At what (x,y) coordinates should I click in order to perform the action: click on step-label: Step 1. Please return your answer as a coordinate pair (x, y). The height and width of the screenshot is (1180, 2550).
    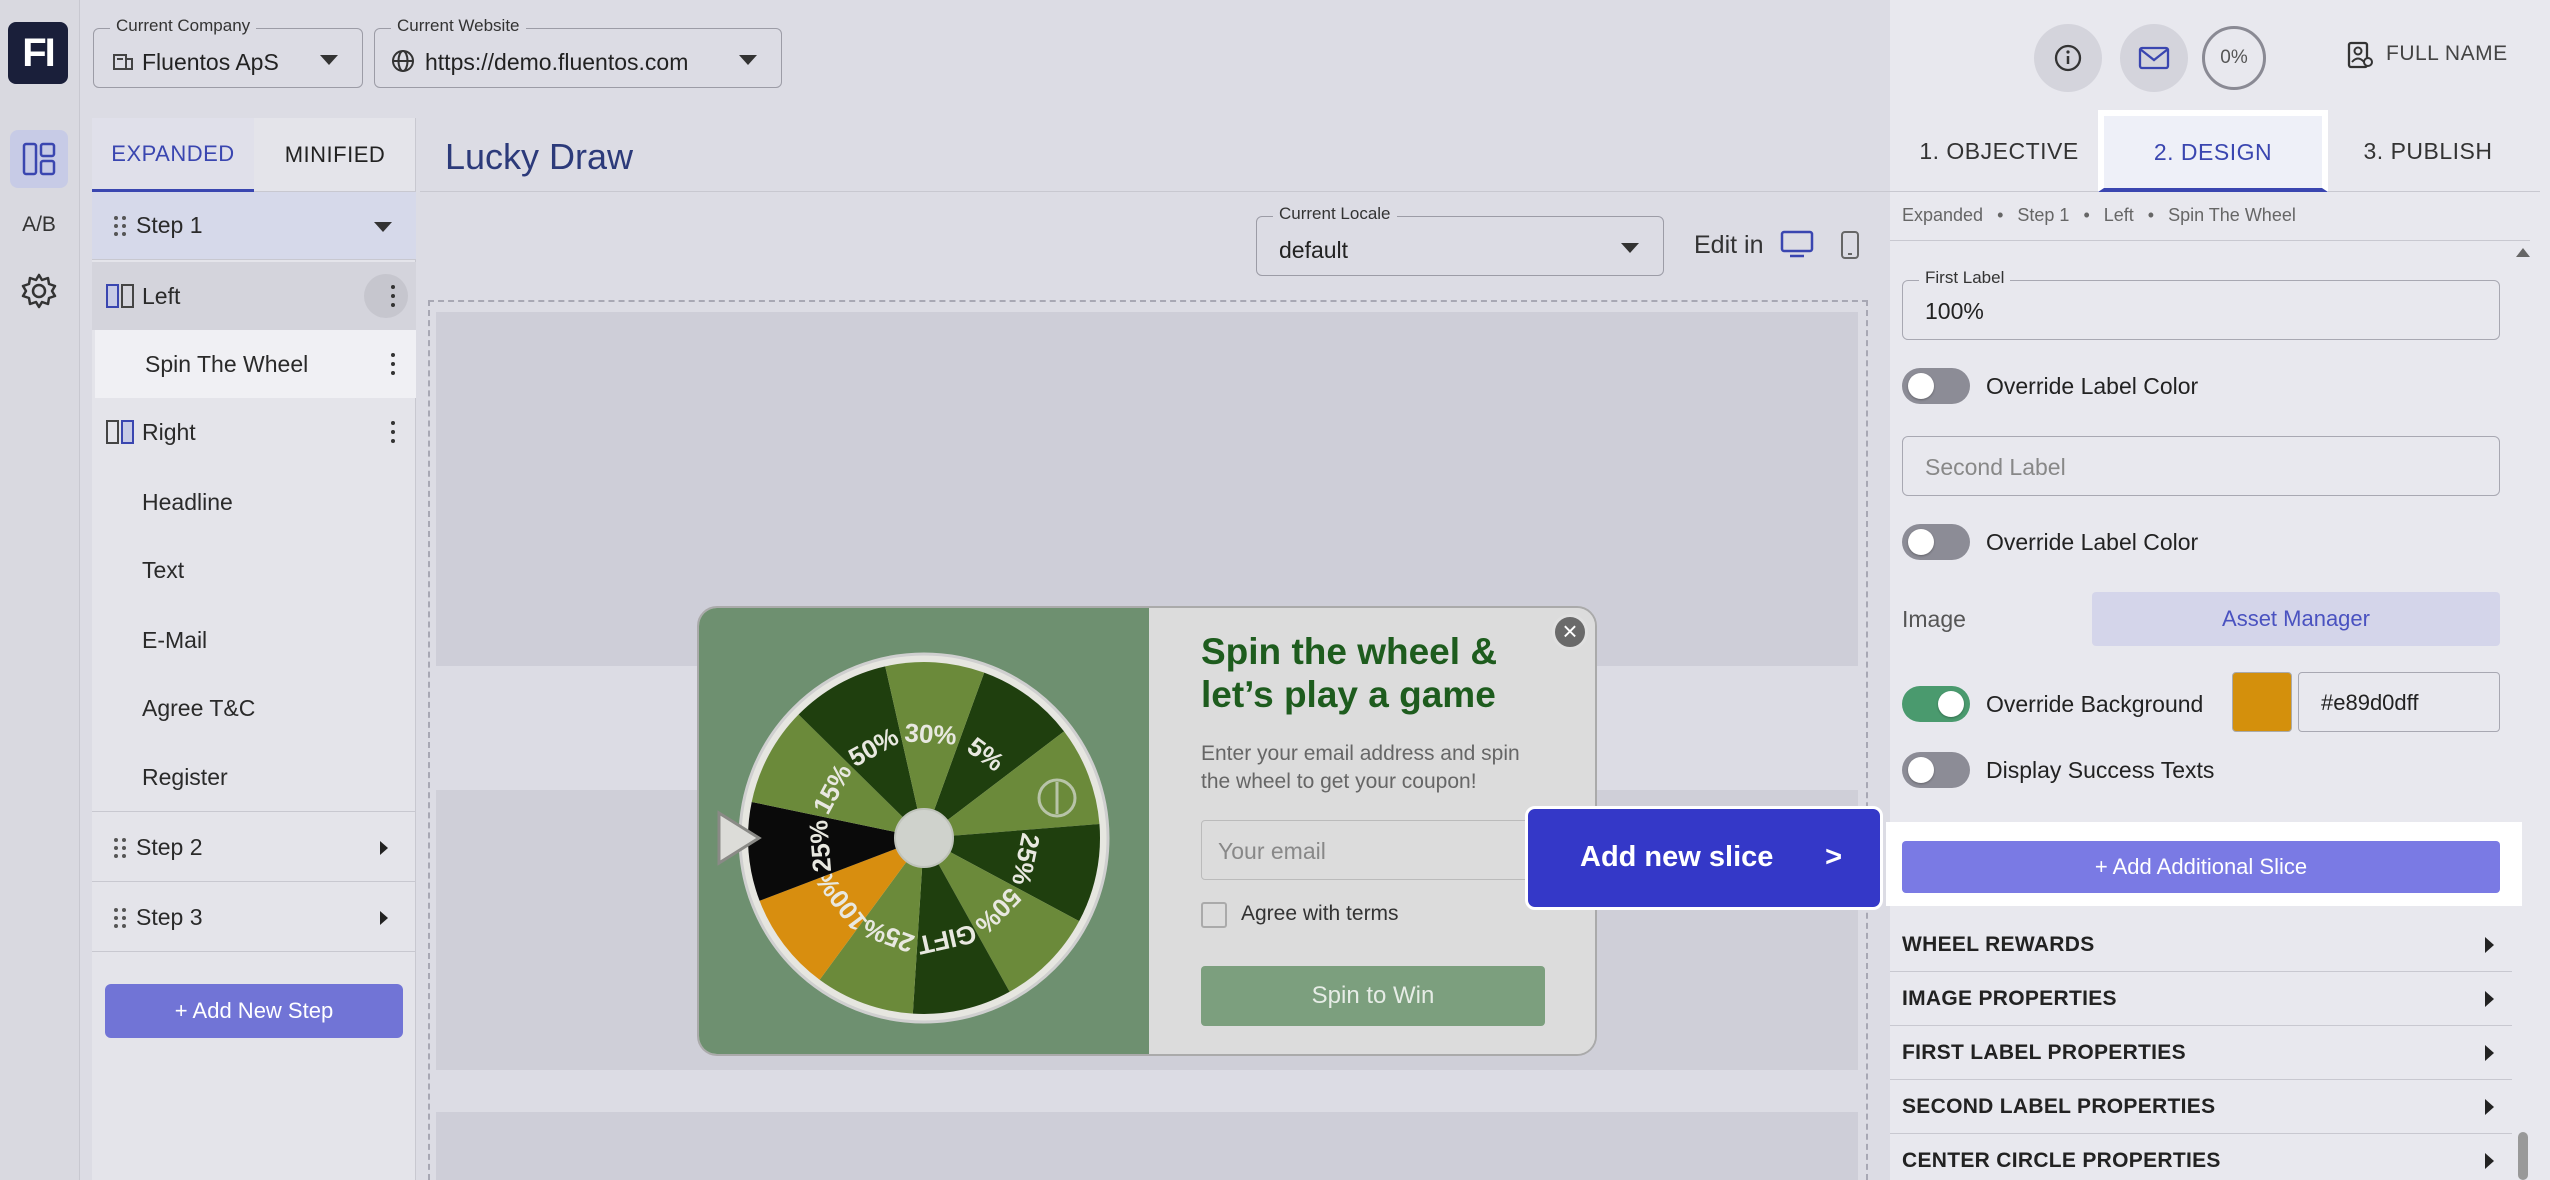
    Looking at the image, I should click on (169, 225).